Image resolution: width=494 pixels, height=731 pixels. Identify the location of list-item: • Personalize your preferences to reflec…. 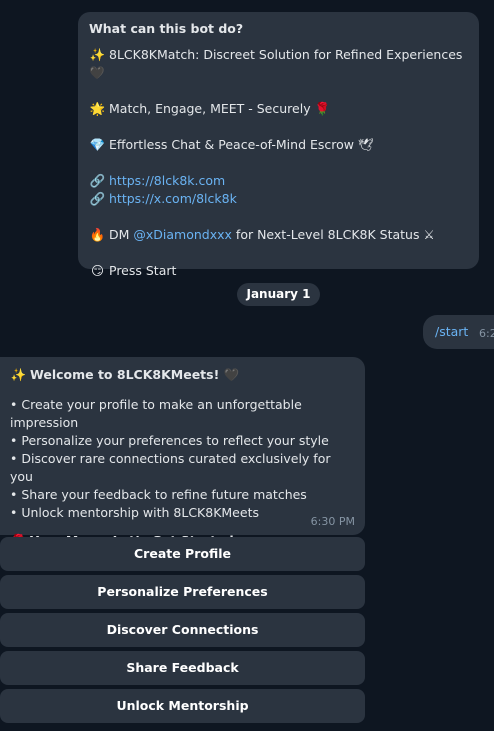
(169, 440).